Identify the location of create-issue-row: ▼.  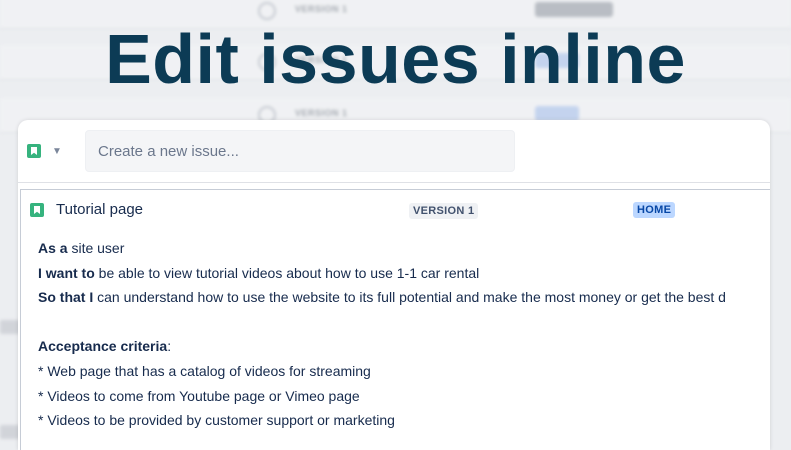
(394, 151).